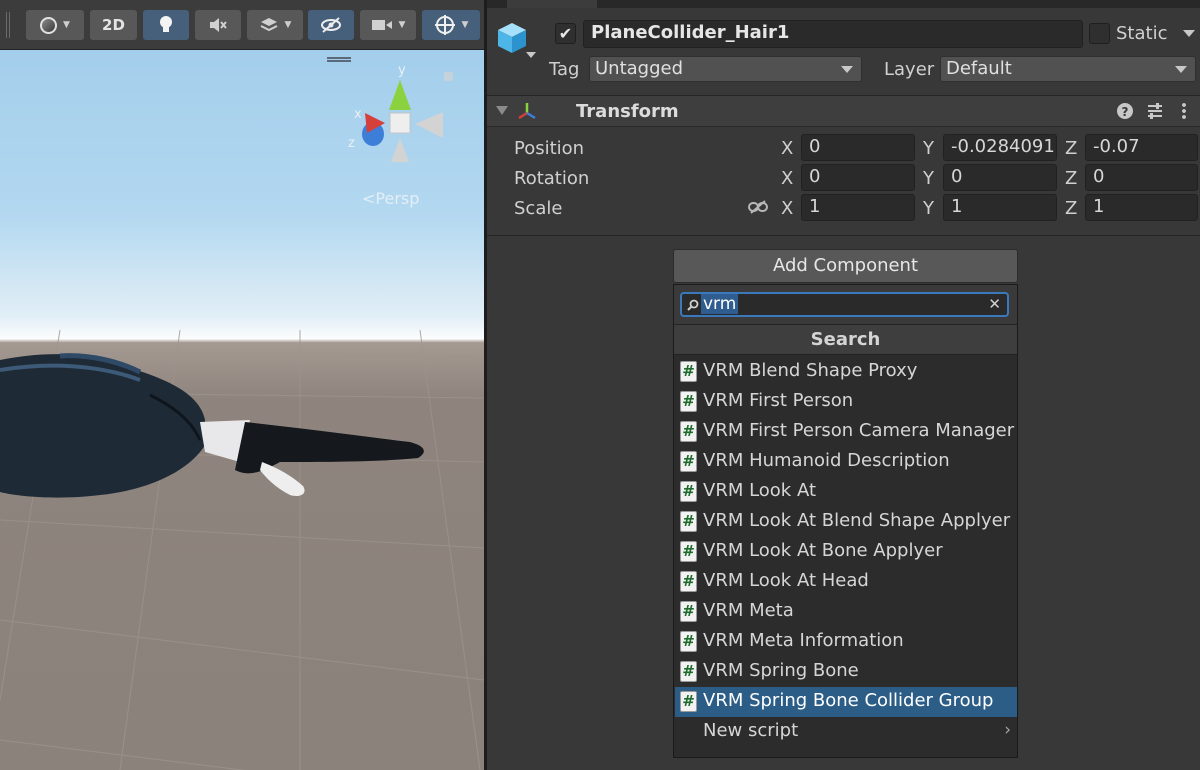  What do you see at coordinates (858, 207) in the screenshot?
I see `scale-x-field: 1` at bounding box center [858, 207].